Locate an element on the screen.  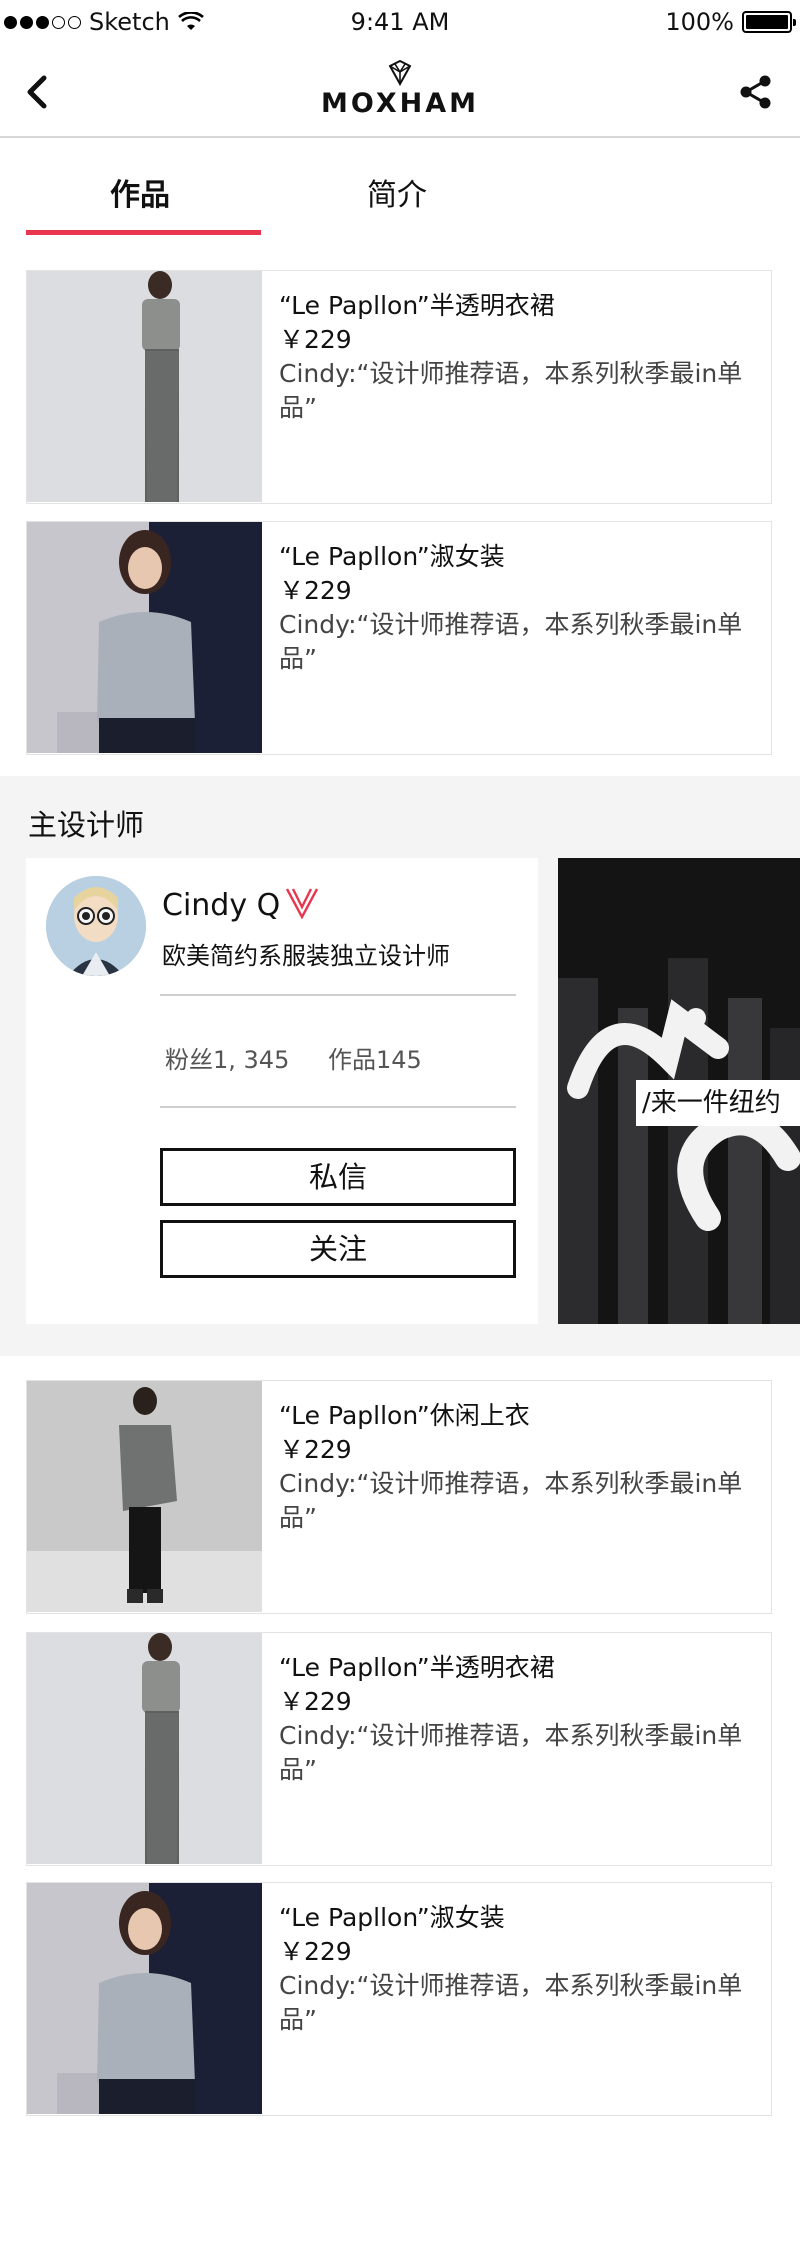
works-count: 作品145 is located at coordinates (375, 1060).